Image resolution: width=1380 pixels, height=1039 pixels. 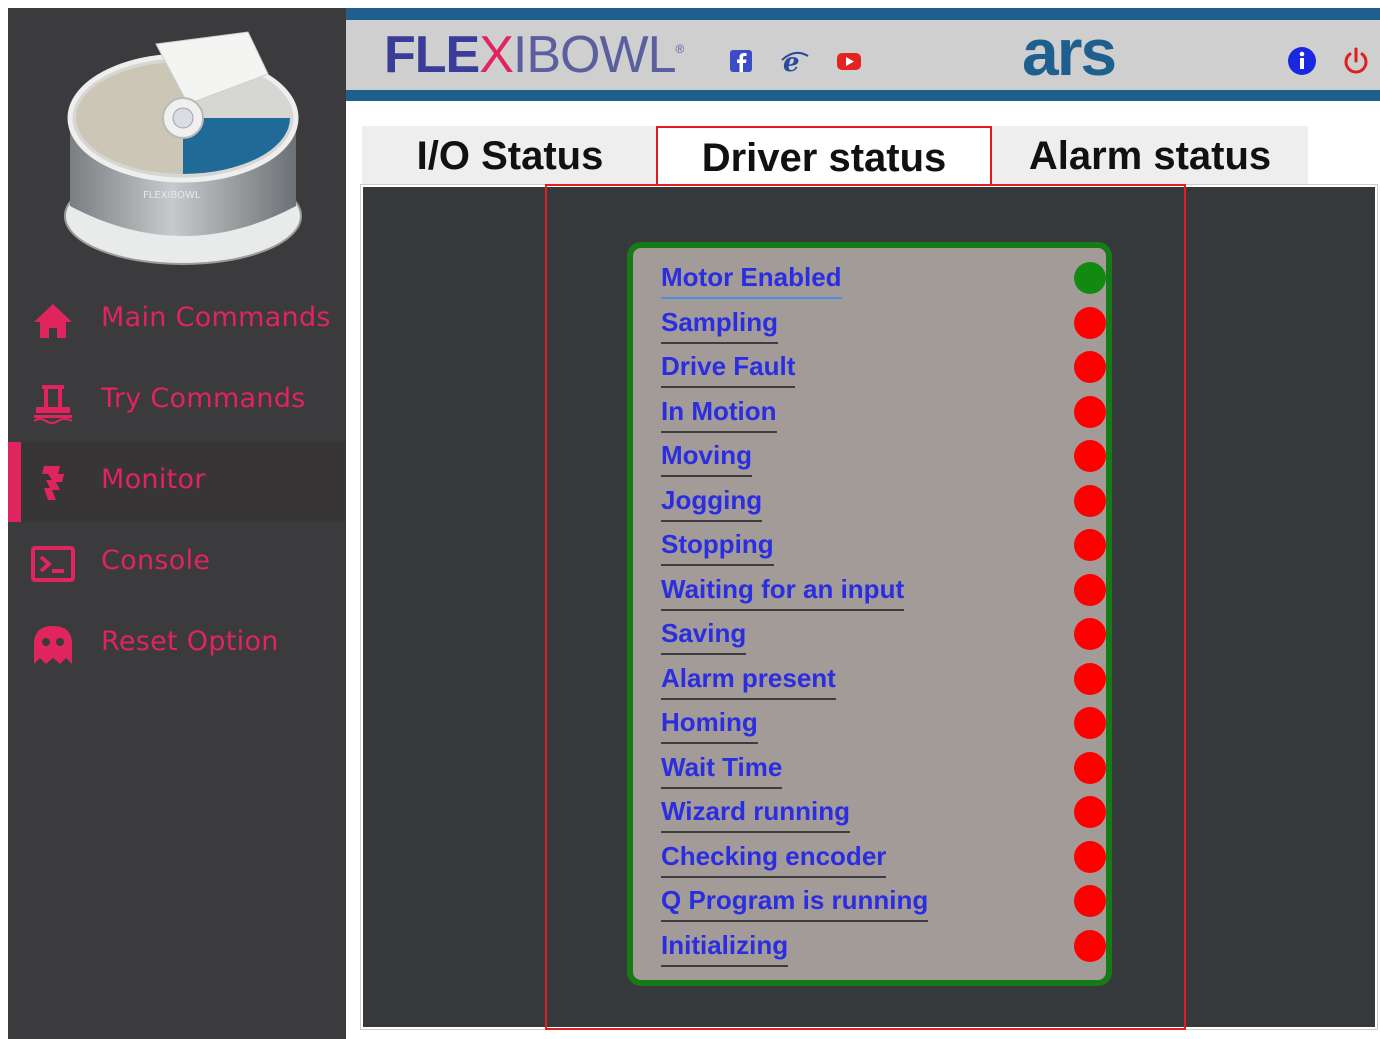 I want to click on home-icon, so click(x=53, y=321).